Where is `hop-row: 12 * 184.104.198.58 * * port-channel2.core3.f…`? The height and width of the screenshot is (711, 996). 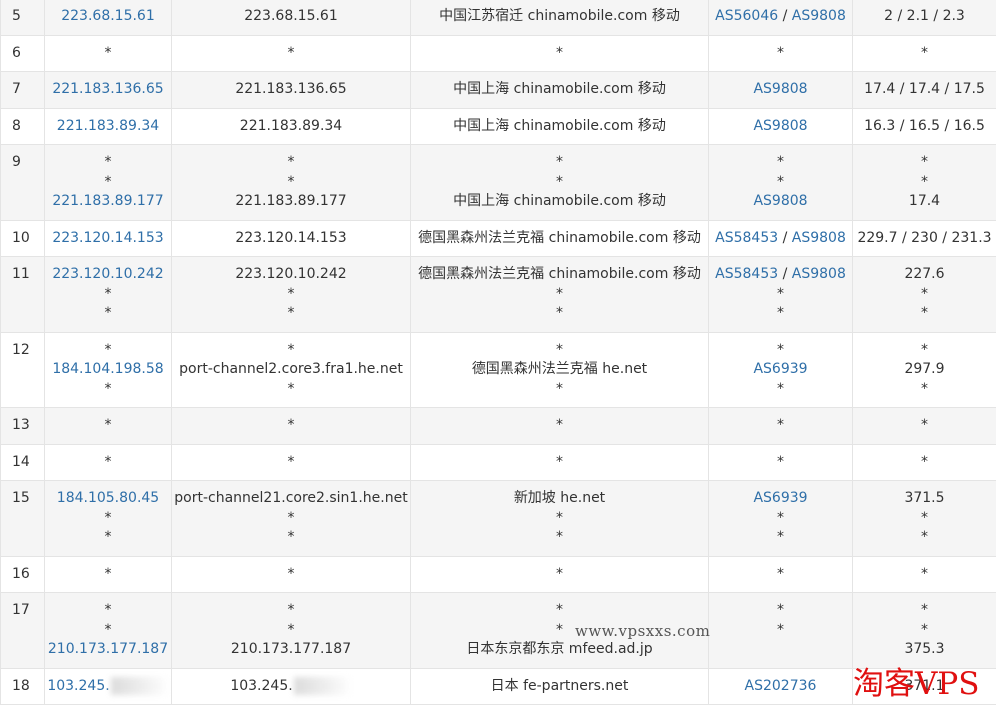 hop-row: 12 * 184.104.198.58 * * port-channel2.core3.f… is located at coordinates (498, 369).